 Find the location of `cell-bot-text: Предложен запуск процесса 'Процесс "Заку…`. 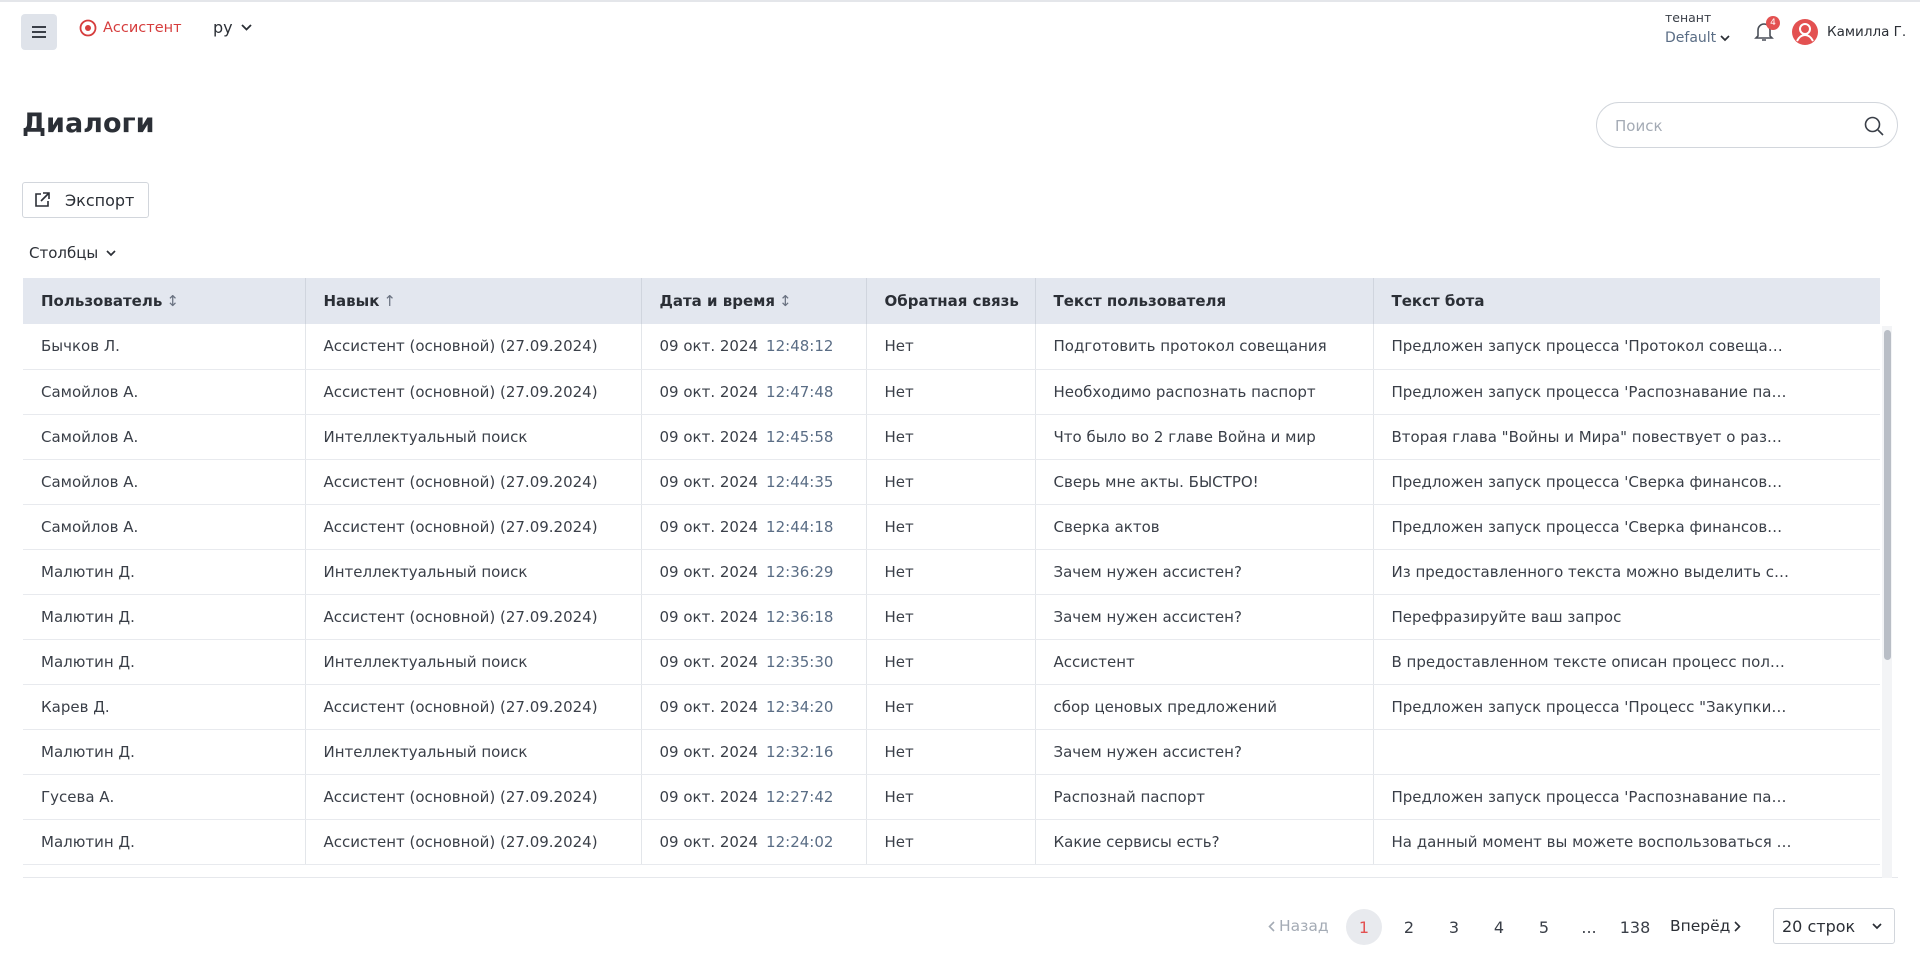

cell-bot-text: Предложен запуск процесса 'Процесс "Заку… is located at coordinates (1626, 707).